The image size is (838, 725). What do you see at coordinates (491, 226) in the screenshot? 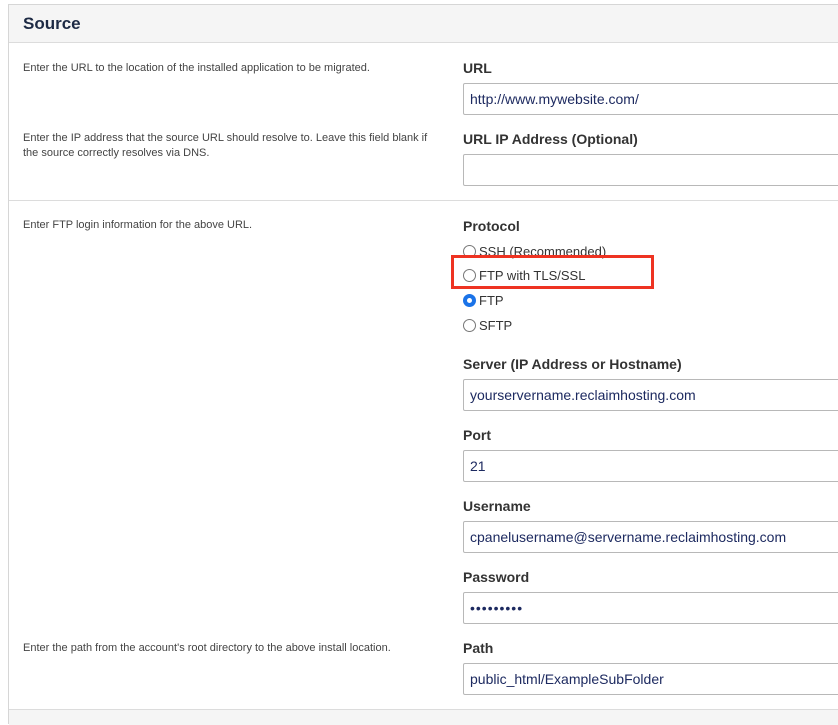
I see `protocol-label: Protocol` at bounding box center [491, 226].